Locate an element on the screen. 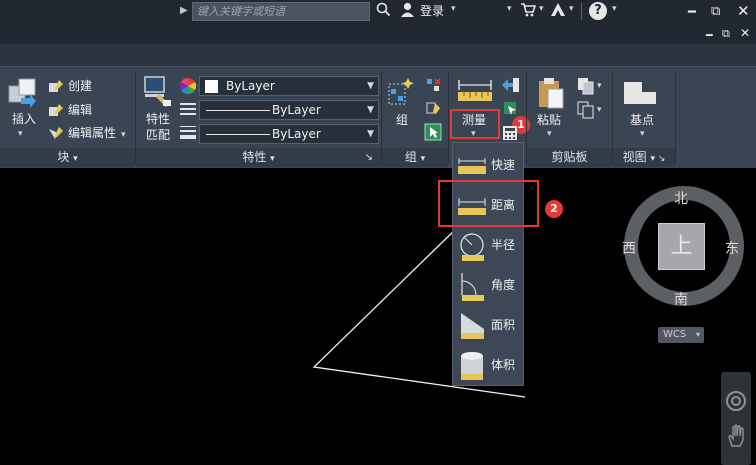  navigation-bar is located at coordinates (736, 418).